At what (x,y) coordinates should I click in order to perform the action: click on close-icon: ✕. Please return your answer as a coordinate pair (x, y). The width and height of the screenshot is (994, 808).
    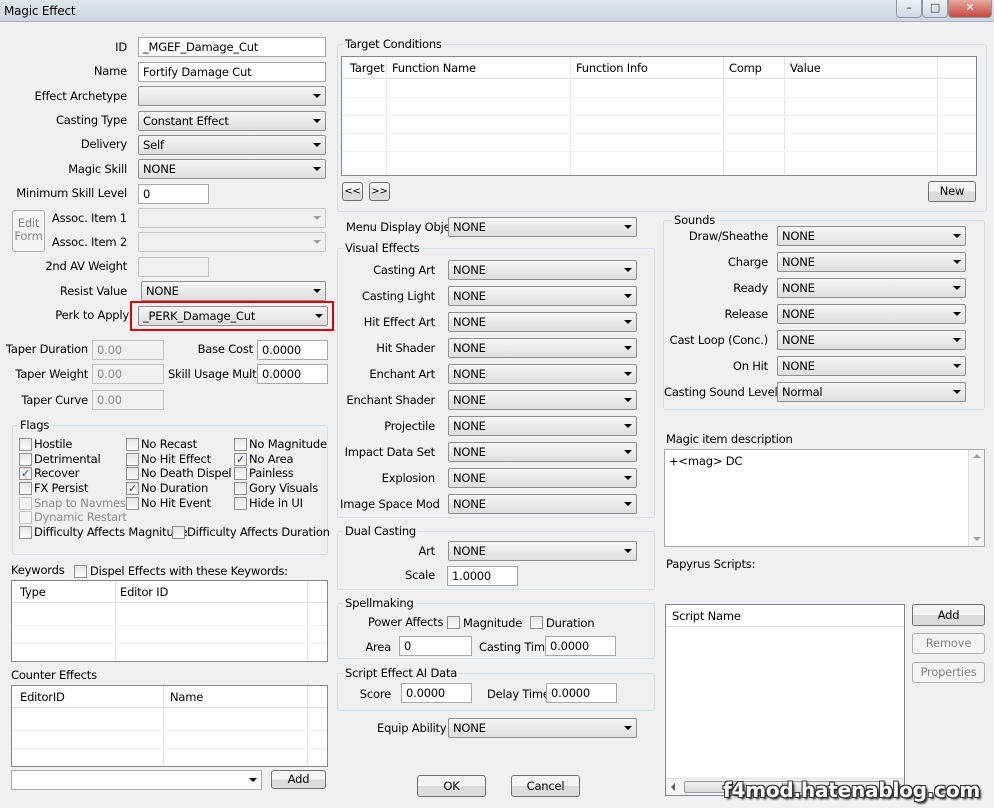
    Looking at the image, I should click on (970, 9).